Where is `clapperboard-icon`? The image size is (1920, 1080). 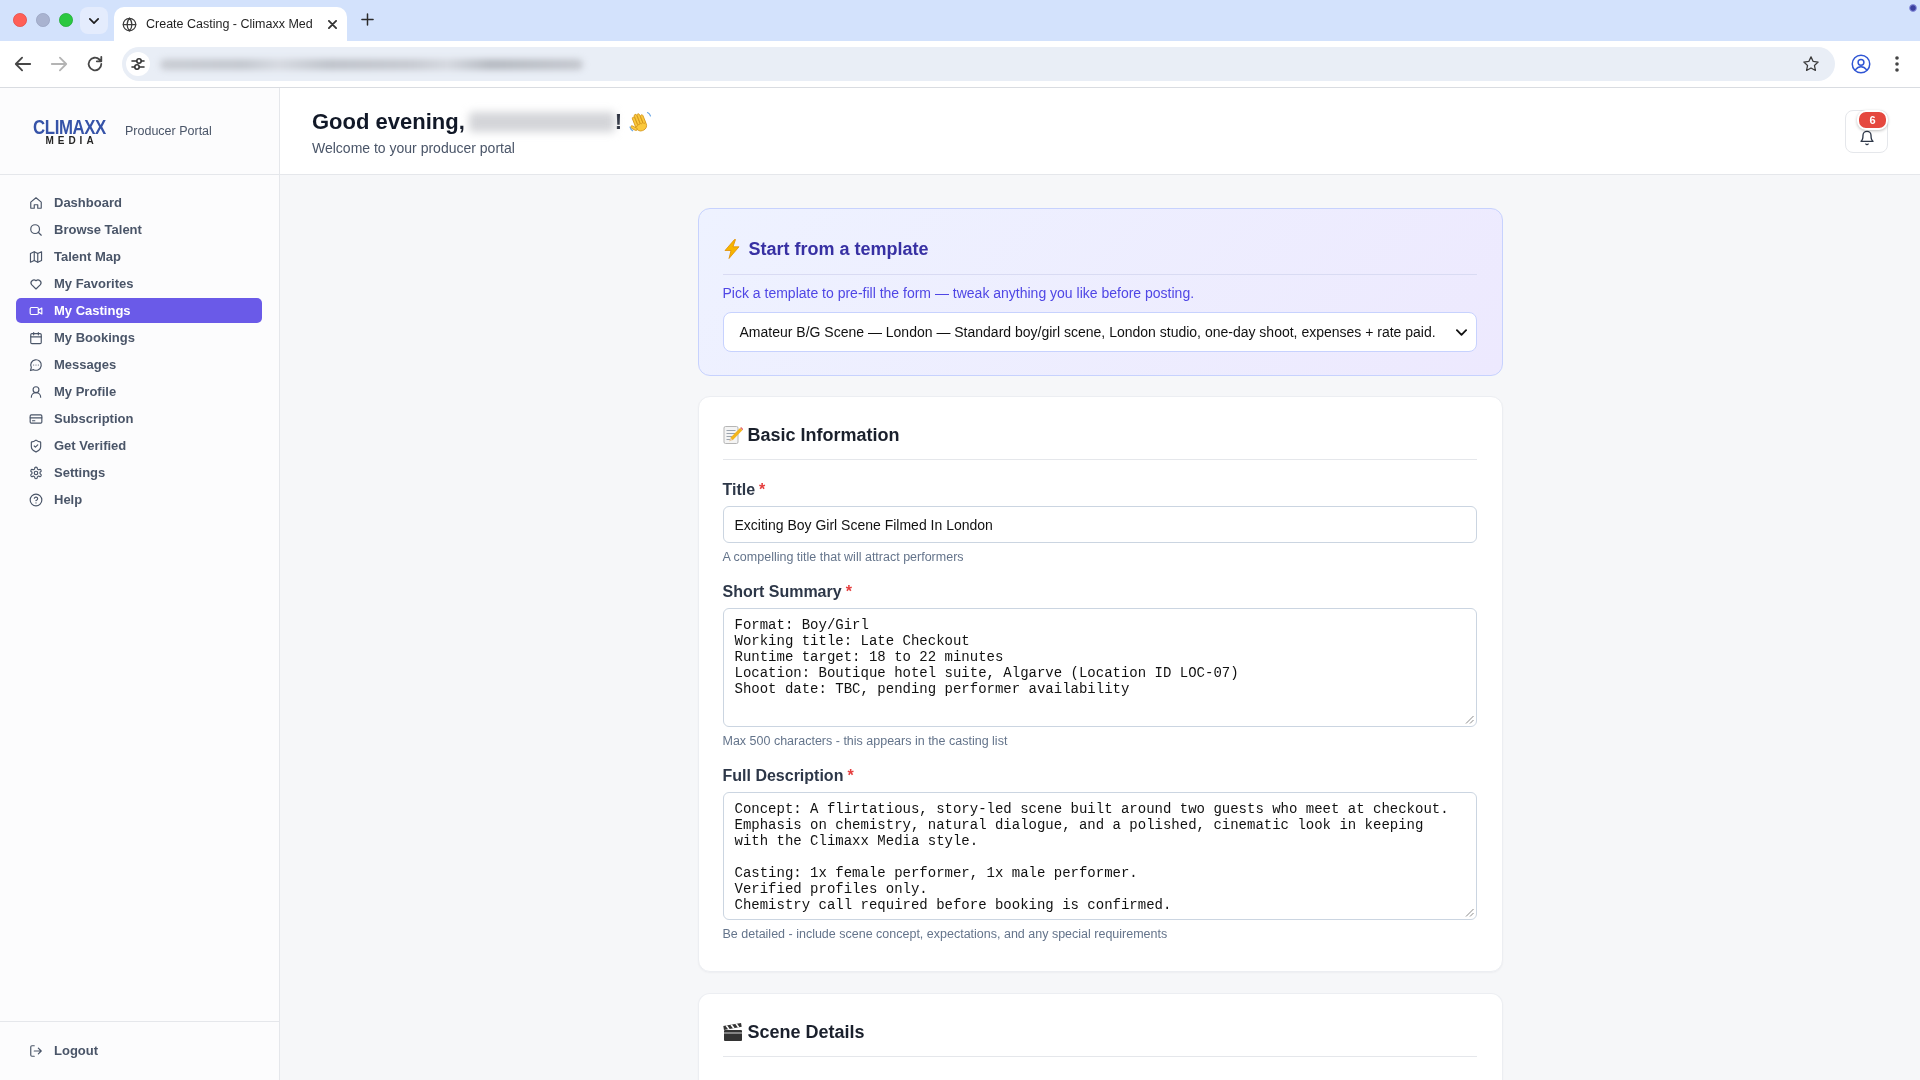
clapperboard-icon is located at coordinates (732, 1032).